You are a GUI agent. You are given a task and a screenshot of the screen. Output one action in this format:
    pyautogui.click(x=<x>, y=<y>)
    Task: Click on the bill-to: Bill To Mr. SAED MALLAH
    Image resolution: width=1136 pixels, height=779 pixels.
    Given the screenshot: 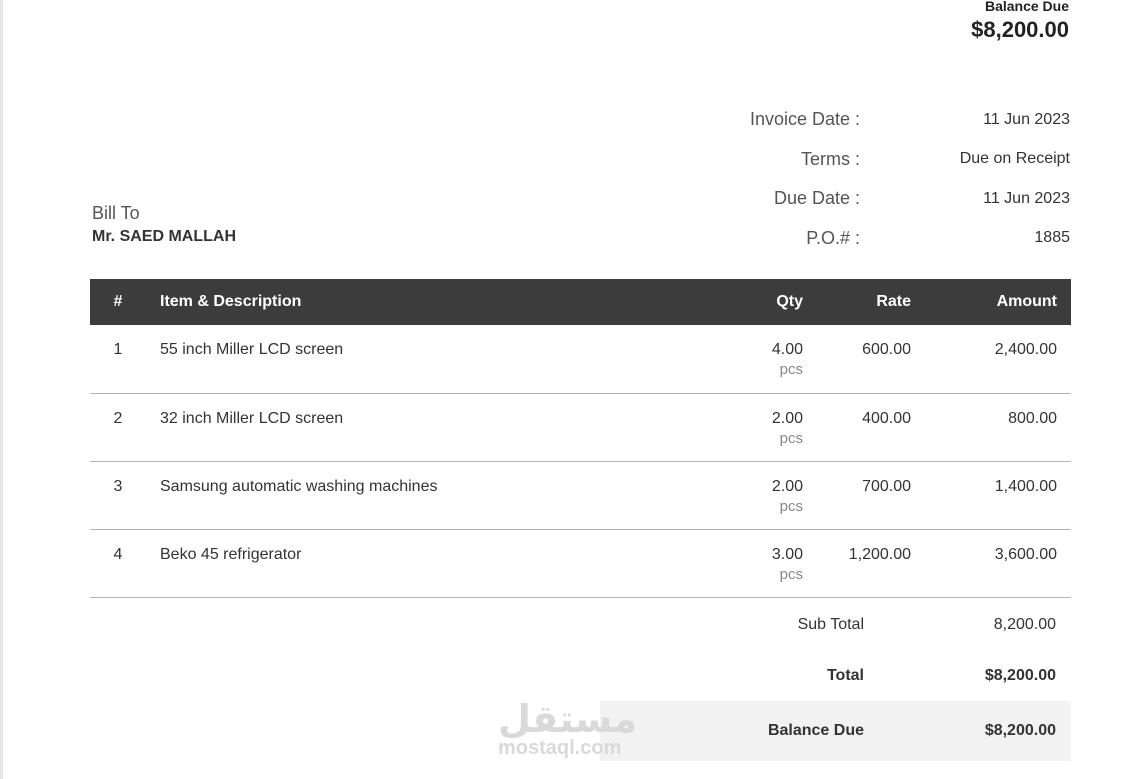 What is the action you would take?
    pyautogui.click(x=164, y=224)
    